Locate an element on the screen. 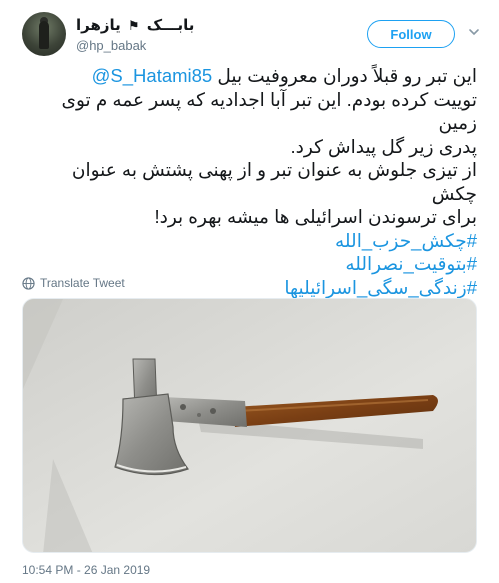 The image size is (499, 583). mention-link: @S_Hatami85 is located at coordinates (152, 75).